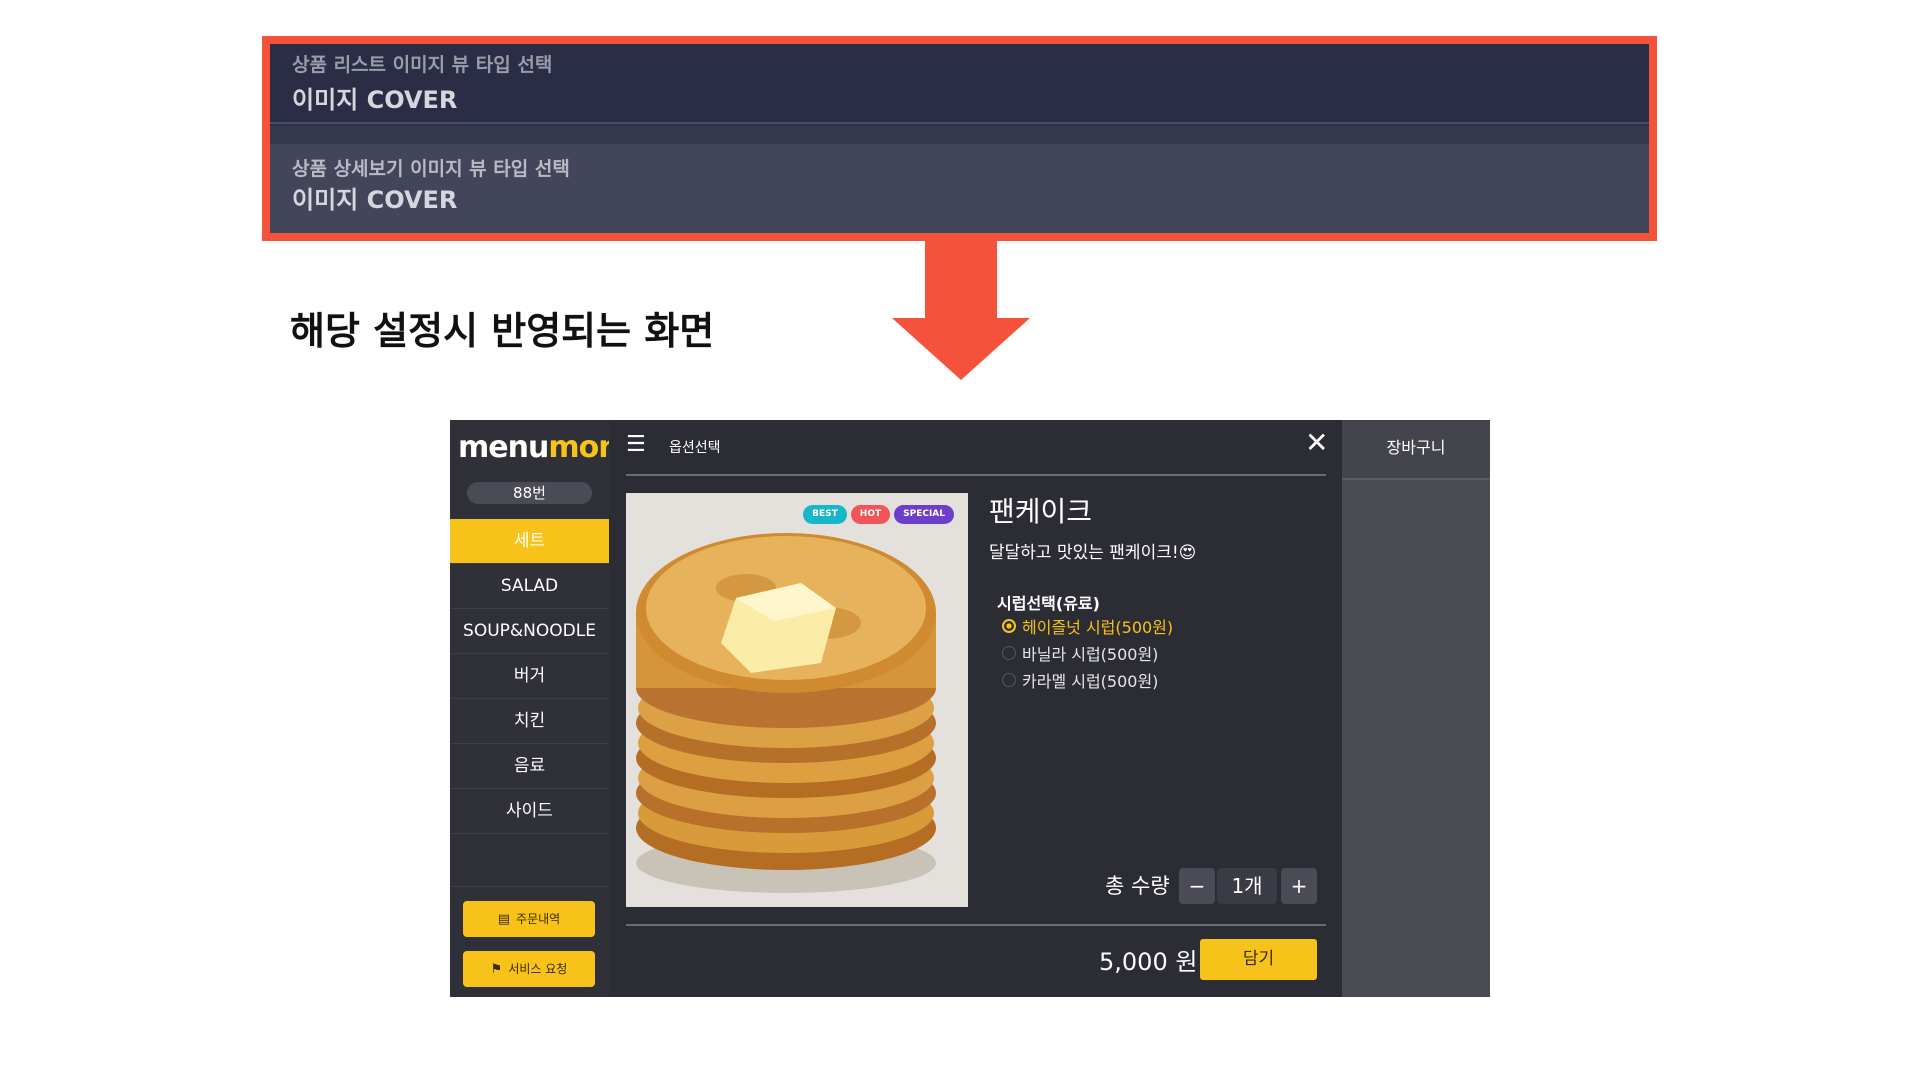 The width and height of the screenshot is (1920, 1080). Describe the element at coordinates (1148, 962) in the screenshot. I see `total-price: 5,000 원` at that location.